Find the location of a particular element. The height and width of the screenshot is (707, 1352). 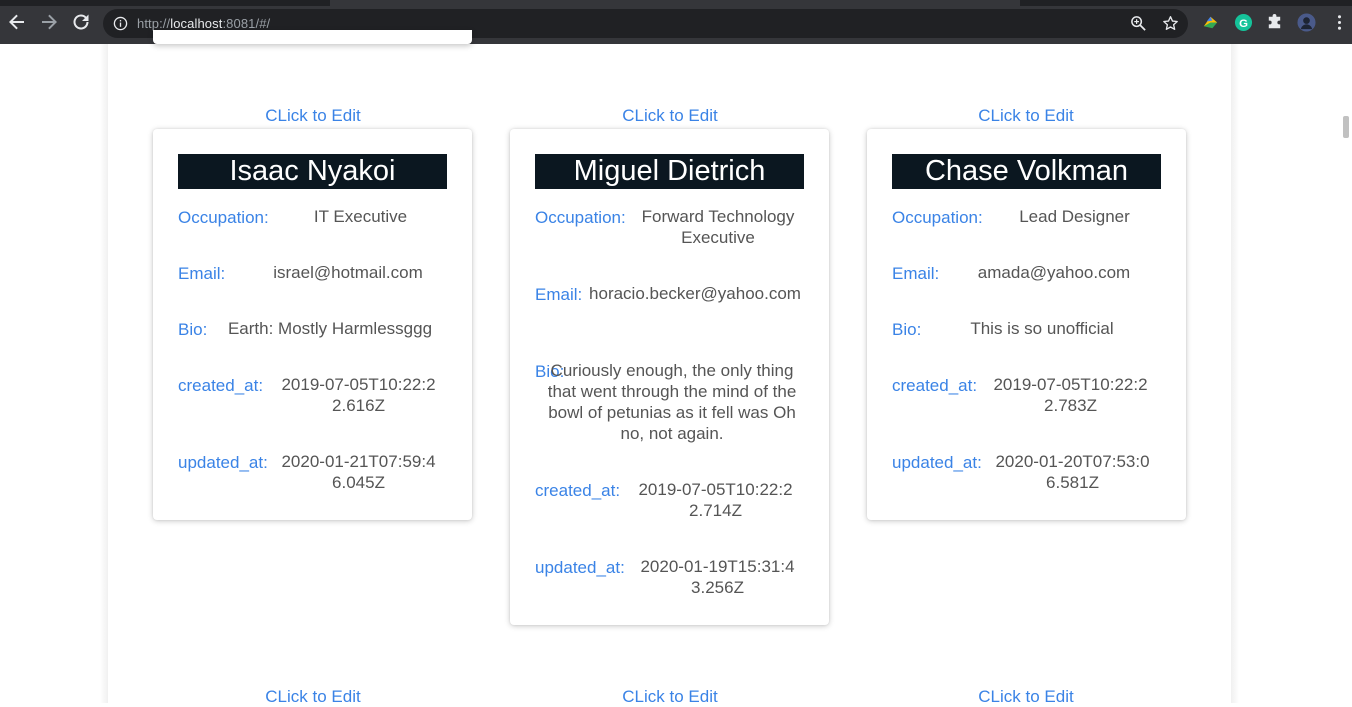

forward-button is located at coordinates (49, 22).